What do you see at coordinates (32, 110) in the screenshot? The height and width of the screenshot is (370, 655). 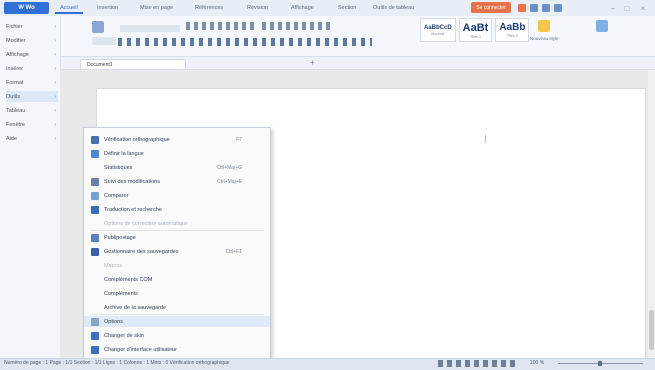 I see `menu-table: Tableau ›` at bounding box center [32, 110].